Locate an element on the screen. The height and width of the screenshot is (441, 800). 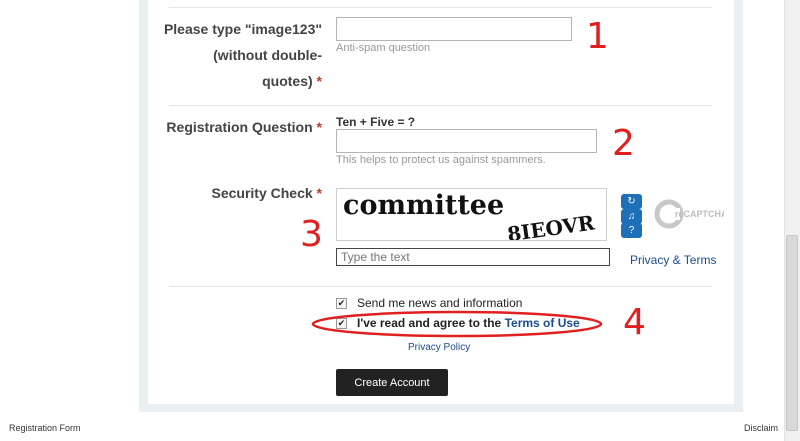
security-check-label-text: Security Check is located at coordinates (262, 193).